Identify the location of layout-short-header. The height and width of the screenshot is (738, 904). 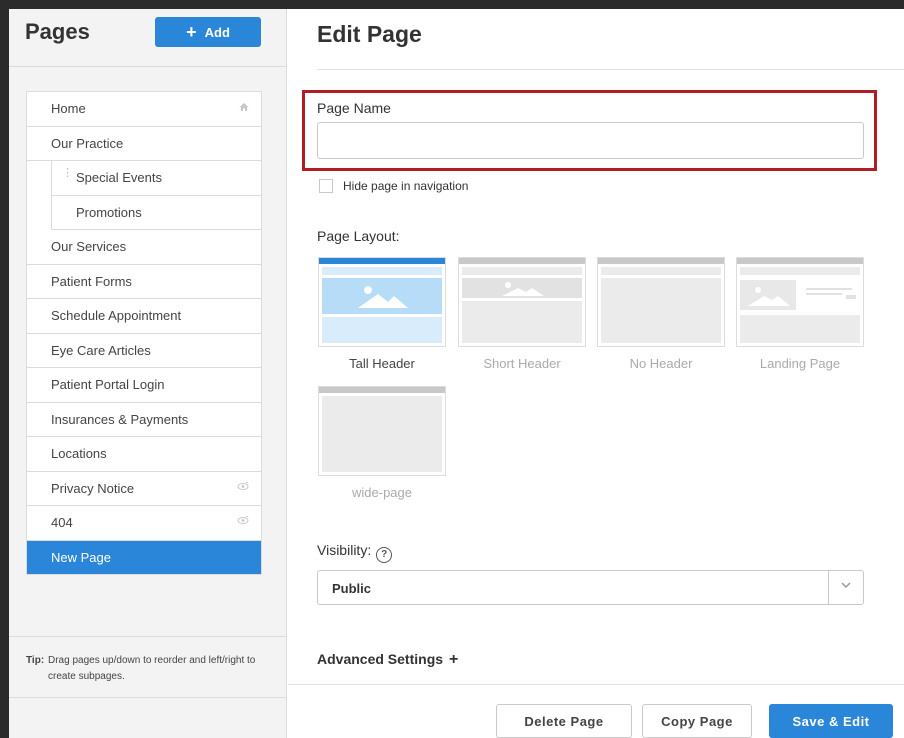
(522, 302).